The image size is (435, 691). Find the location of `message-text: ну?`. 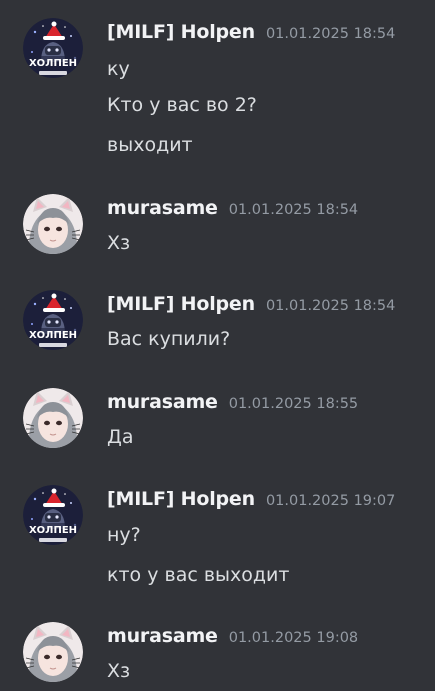

message-text: ну? is located at coordinates (124, 535).